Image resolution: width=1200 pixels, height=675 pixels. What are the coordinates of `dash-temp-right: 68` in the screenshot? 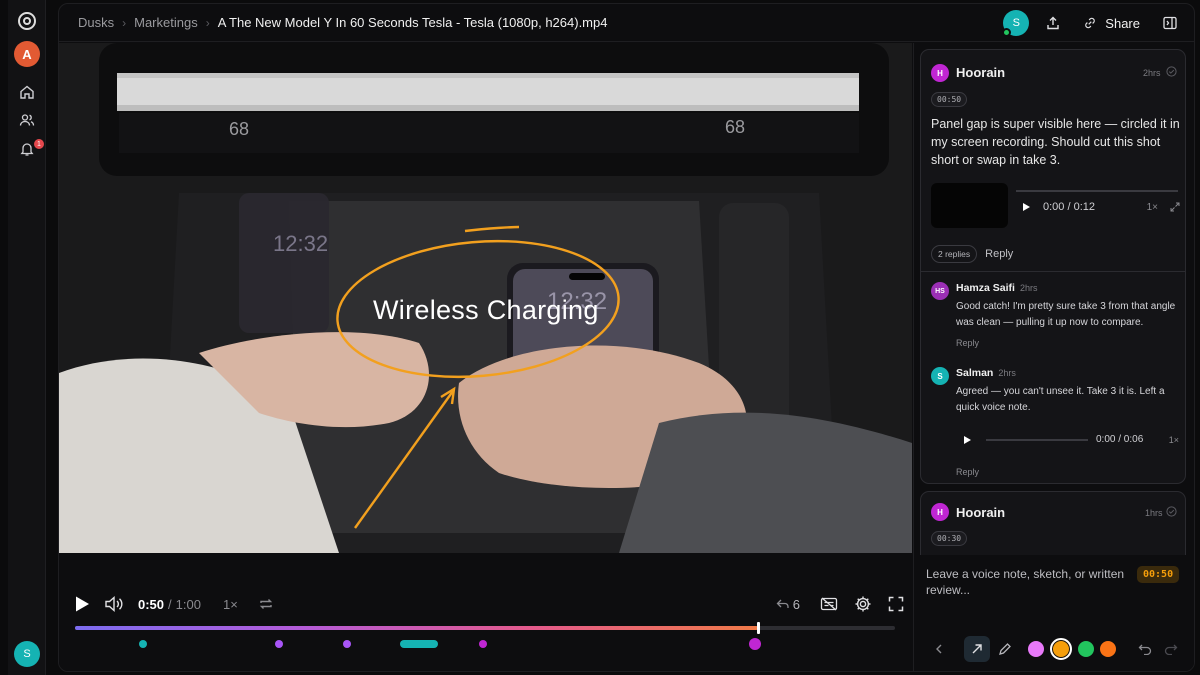 It's located at (735, 127).